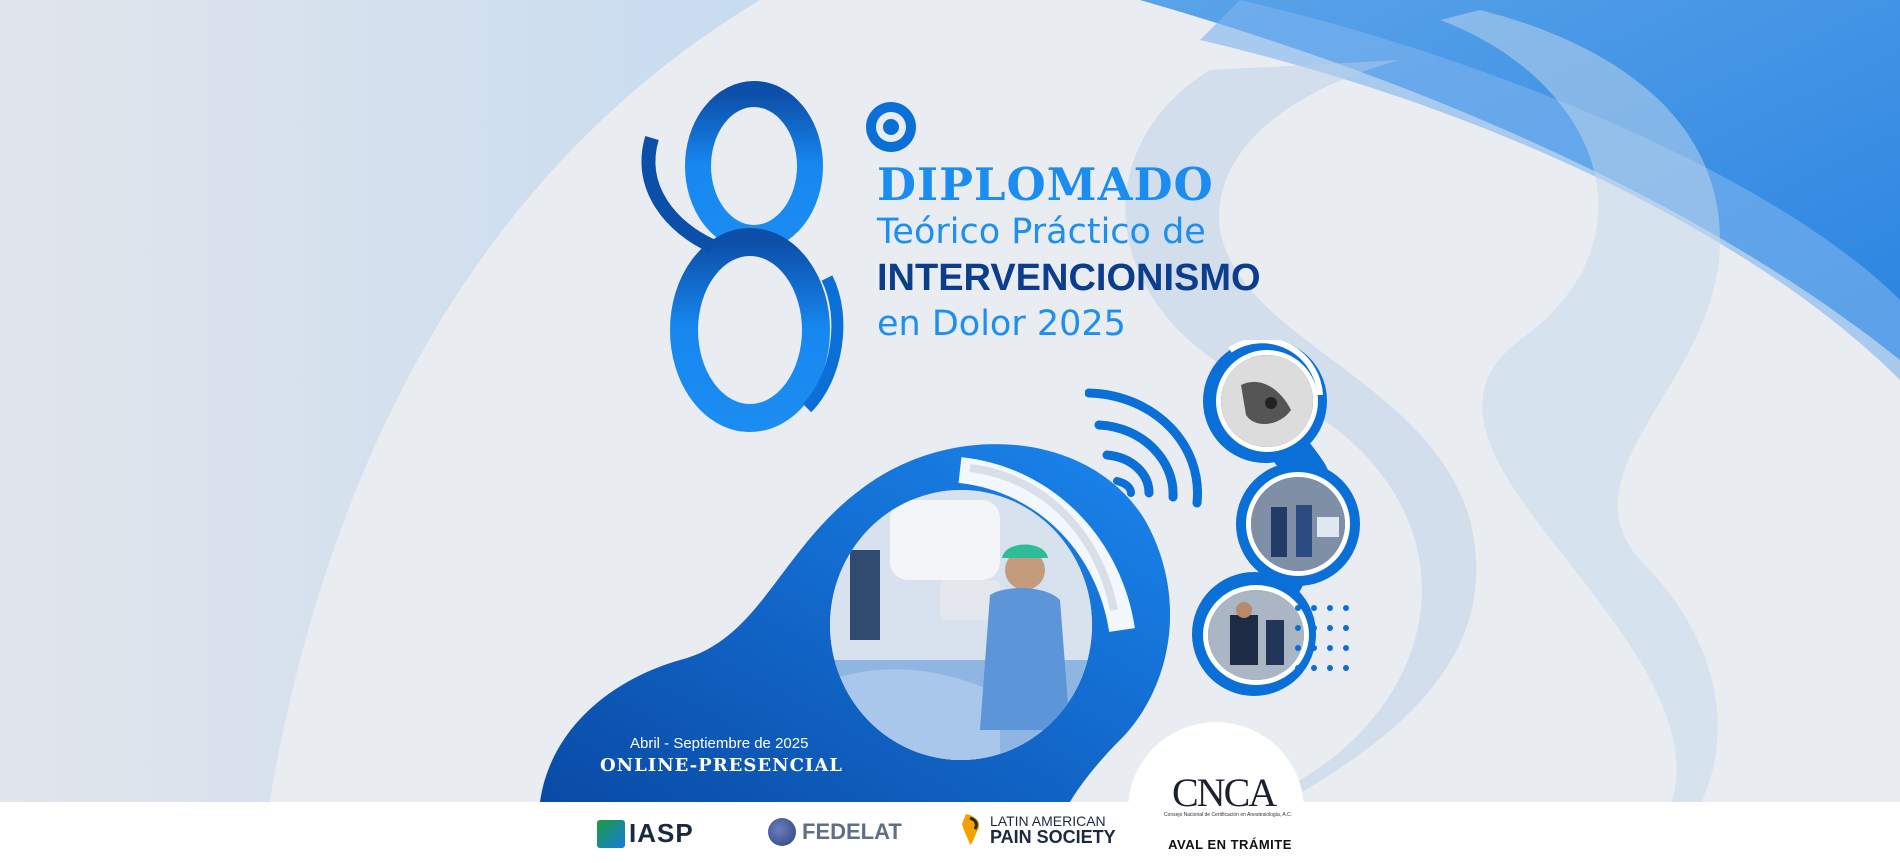 This screenshot has width=1900, height=863. What do you see at coordinates (1322, 638) in the screenshot?
I see `dot-grid-decoration` at bounding box center [1322, 638].